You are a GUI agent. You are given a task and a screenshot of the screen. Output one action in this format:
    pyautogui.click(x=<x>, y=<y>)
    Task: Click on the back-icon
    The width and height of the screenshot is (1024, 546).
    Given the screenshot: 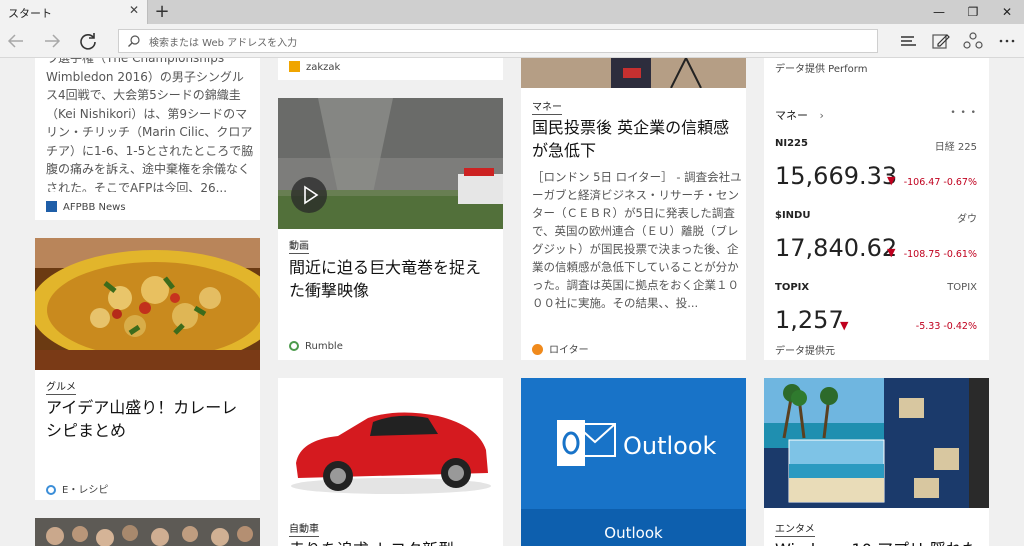 What is the action you would take?
    pyautogui.click(x=16, y=41)
    